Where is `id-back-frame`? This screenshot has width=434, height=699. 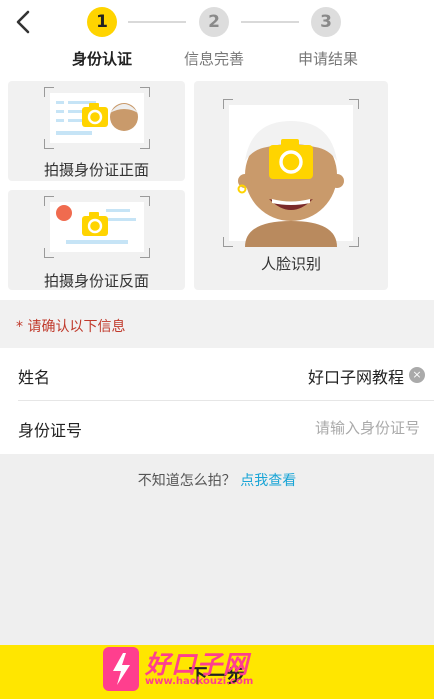 id-back-frame is located at coordinates (97, 227).